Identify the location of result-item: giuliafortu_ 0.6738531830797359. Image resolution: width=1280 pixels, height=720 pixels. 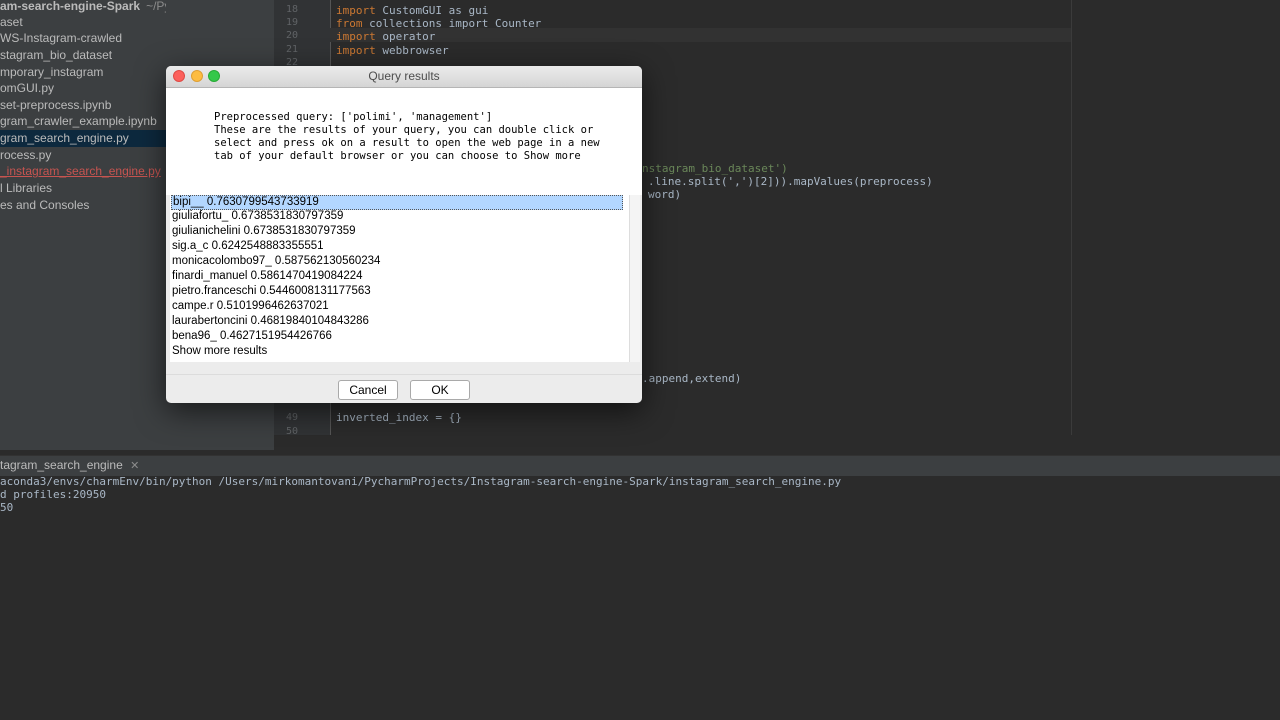
(257, 216).